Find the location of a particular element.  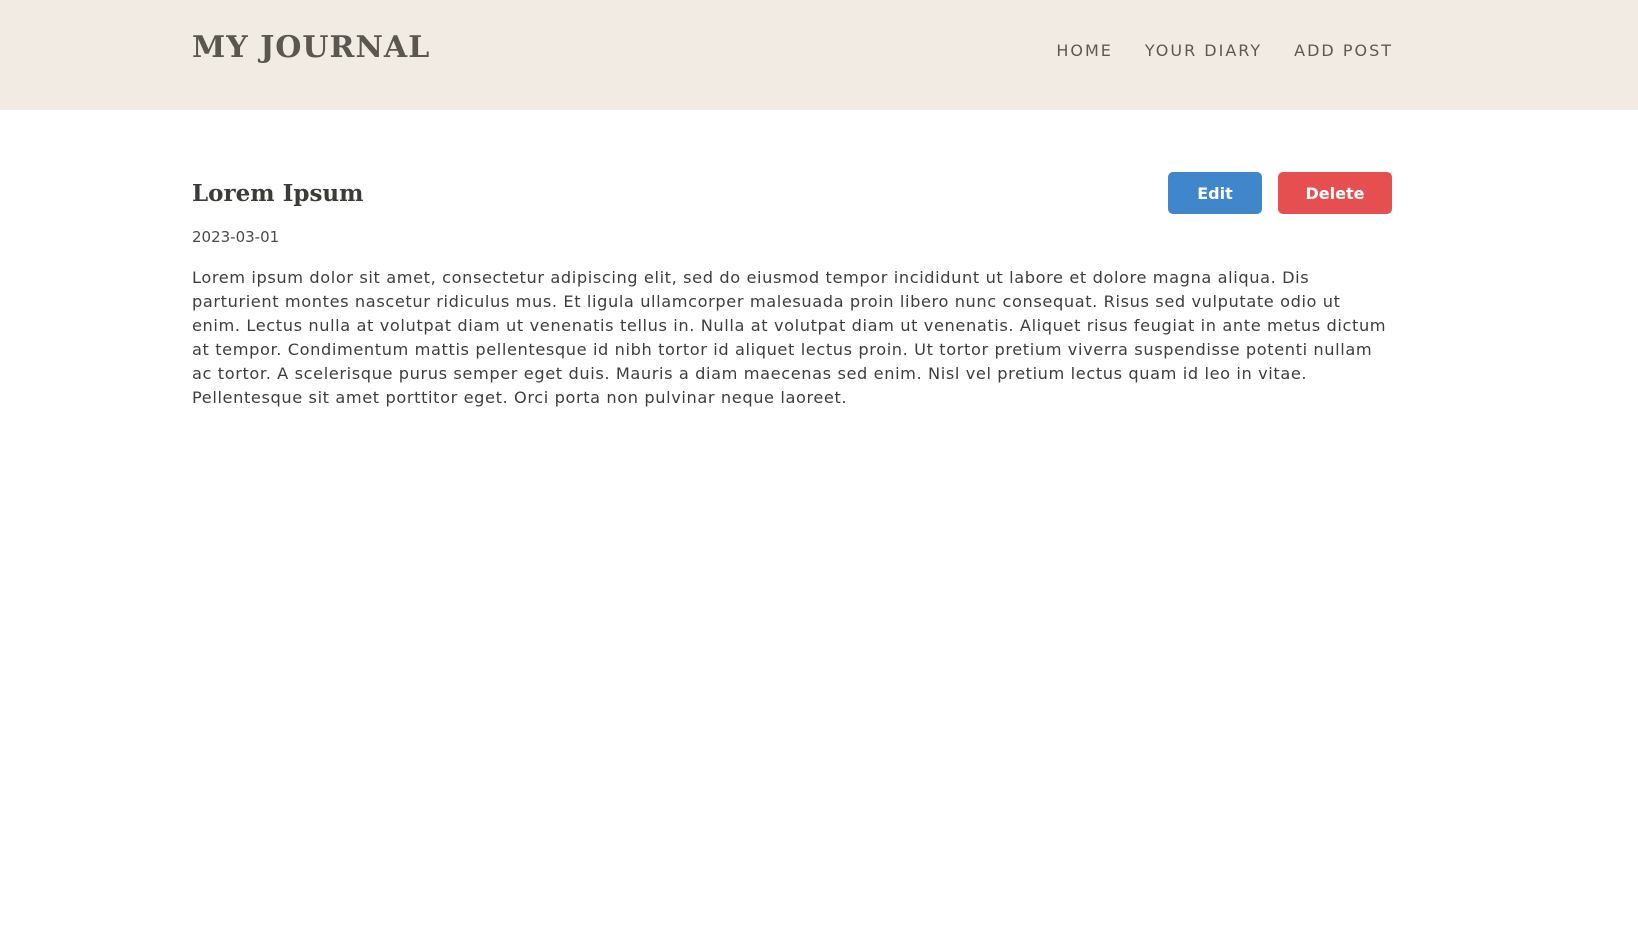

post-title: Lorem Ipsum is located at coordinates (278, 193).